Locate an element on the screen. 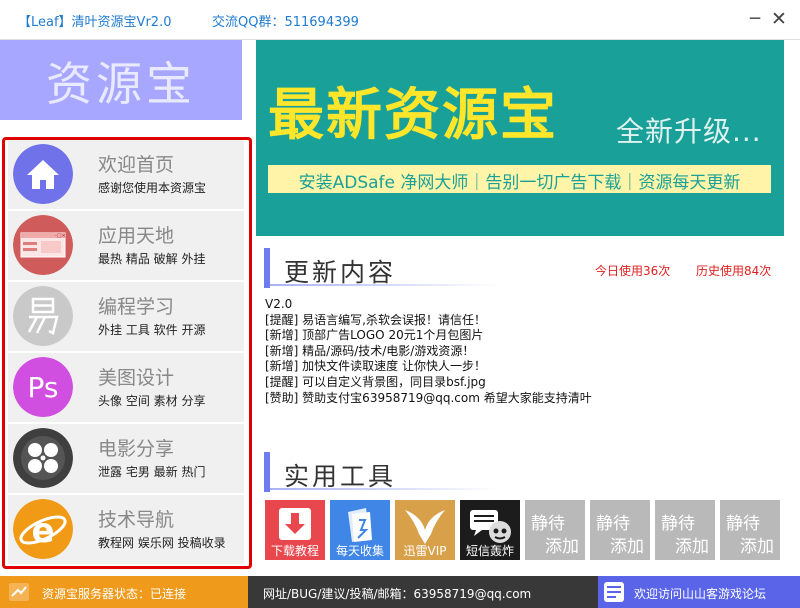  sidebar-item-title: 欢迎首页 is located at coordinates (136, 165).